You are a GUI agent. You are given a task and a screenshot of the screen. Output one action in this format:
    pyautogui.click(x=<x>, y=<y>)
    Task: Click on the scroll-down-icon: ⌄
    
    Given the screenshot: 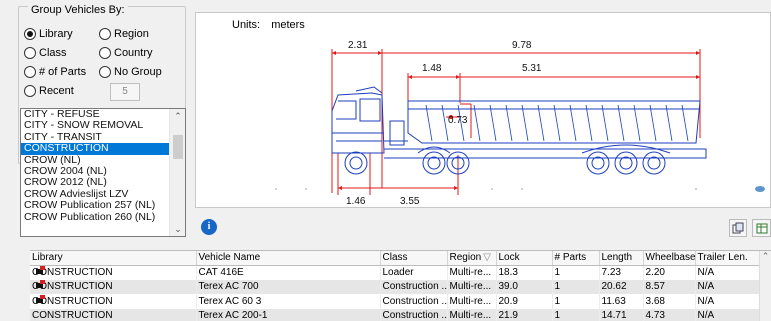 What is the action you would take?
    pyautogui.click(x=177, y=229)
    